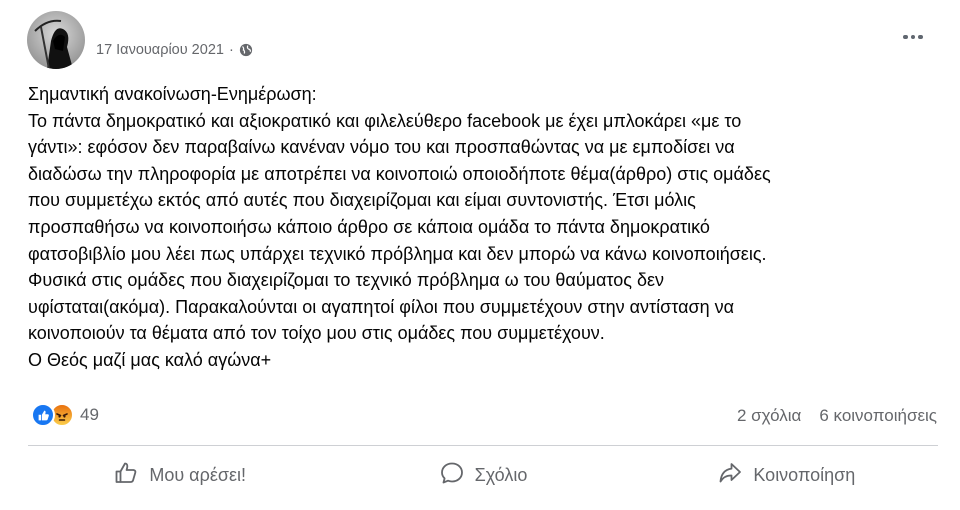 The image size is (960, 510). Describe the element at coordinates (43, 415) in the screenshot. I see `like-reaction-icon` at that location.